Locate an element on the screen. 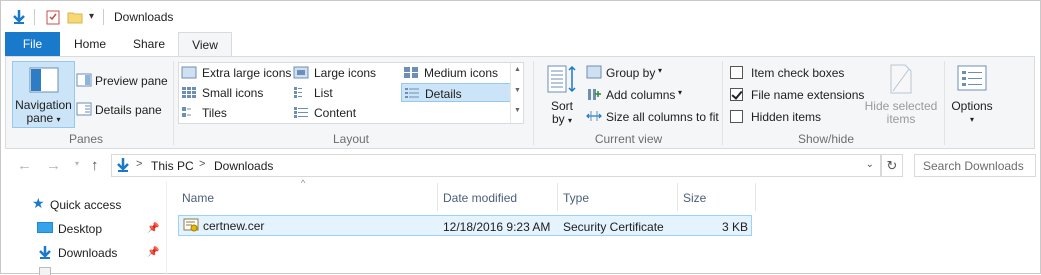  content-icon is located at coordinates (301, 112).